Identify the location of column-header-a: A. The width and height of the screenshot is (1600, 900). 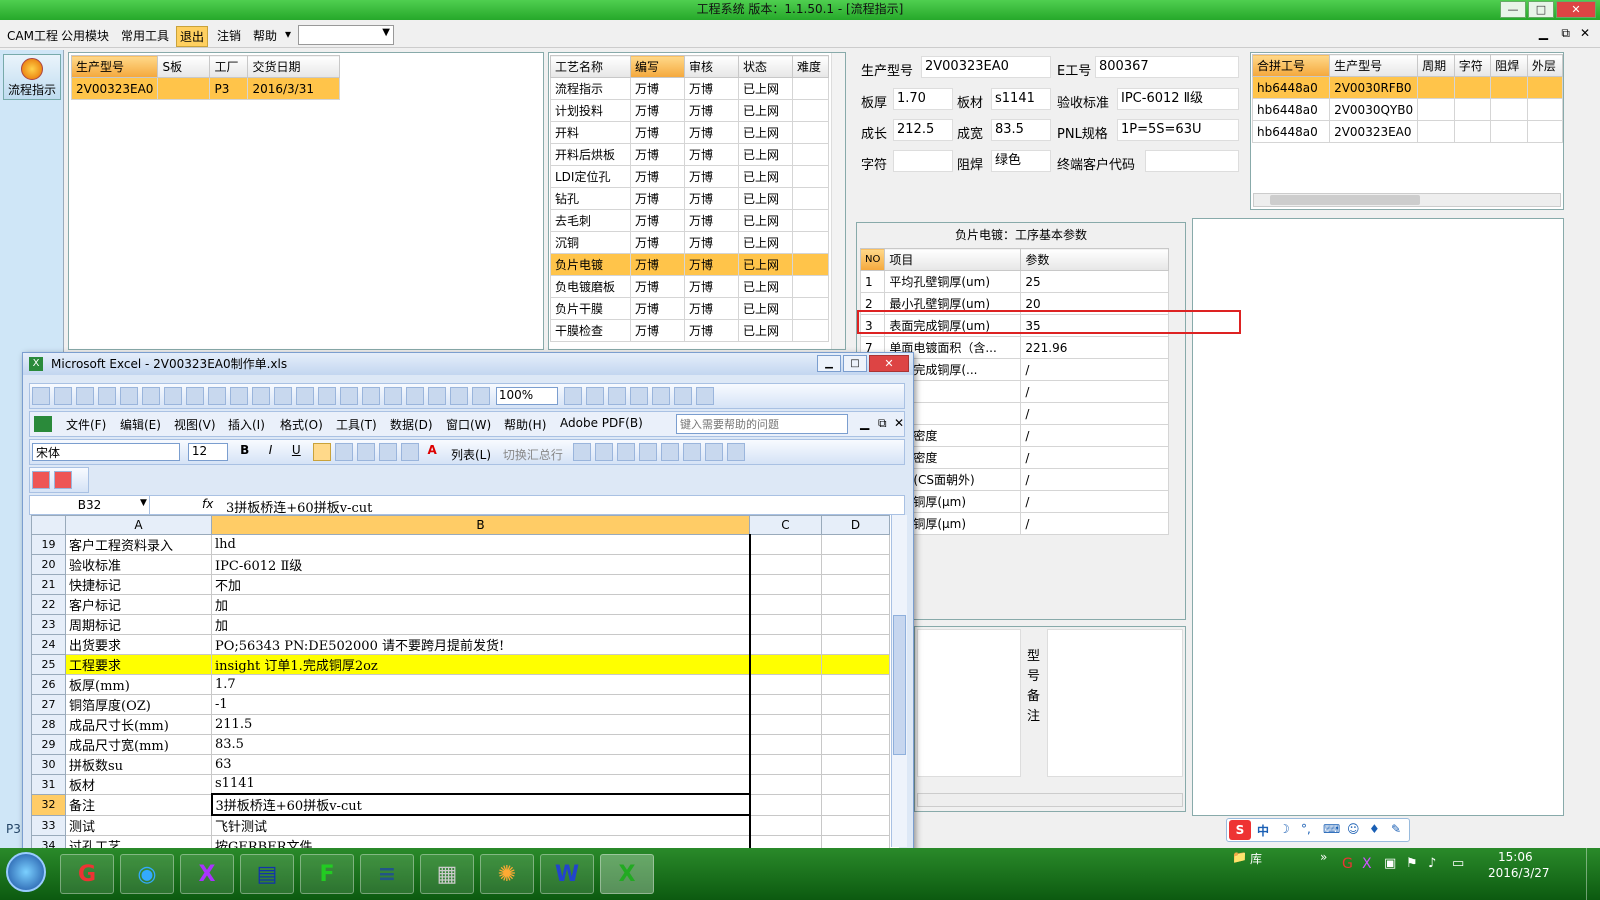
(138, 525).